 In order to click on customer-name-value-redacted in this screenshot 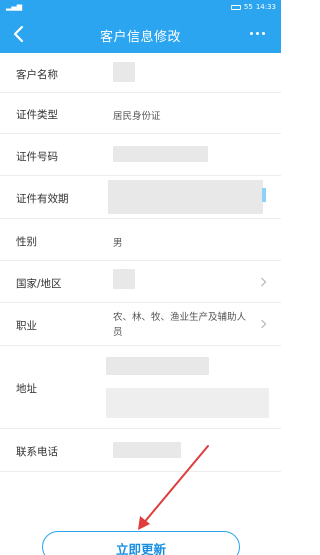, I will do `click(124, 72)`.